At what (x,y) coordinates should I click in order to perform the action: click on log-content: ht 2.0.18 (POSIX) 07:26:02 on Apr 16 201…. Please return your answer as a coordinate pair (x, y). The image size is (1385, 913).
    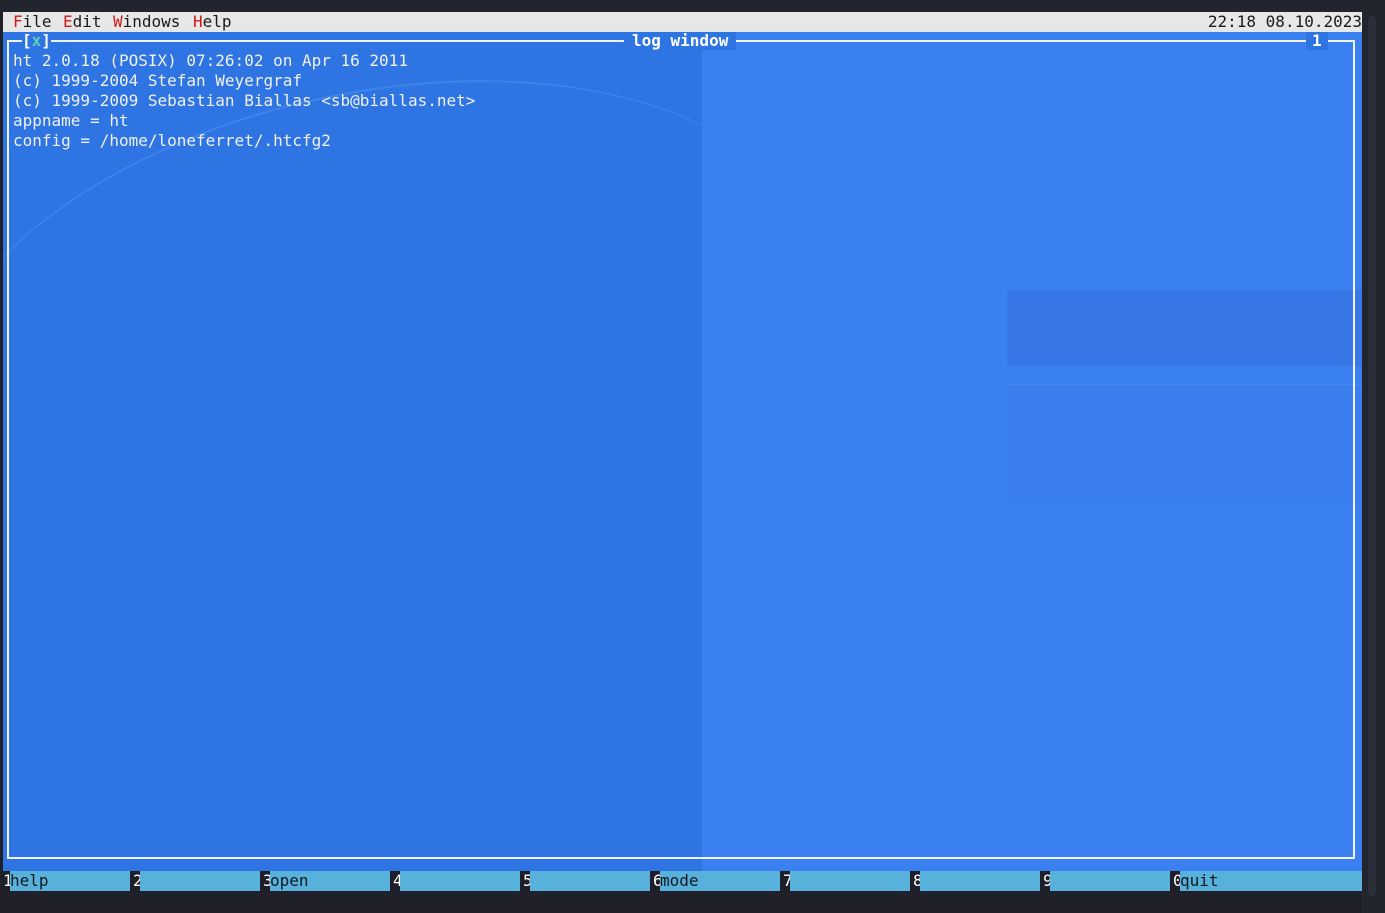
    Looking at the image, I should click on (244, 101).